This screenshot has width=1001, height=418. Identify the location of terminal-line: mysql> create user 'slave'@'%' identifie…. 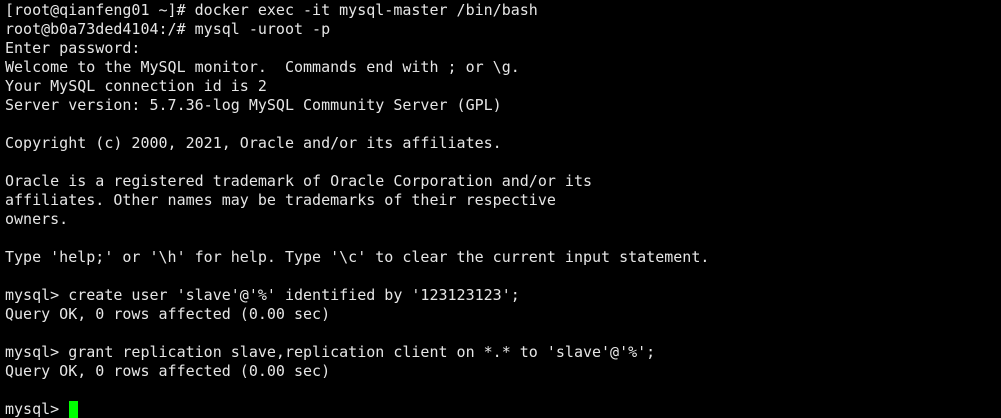
(262, 295).